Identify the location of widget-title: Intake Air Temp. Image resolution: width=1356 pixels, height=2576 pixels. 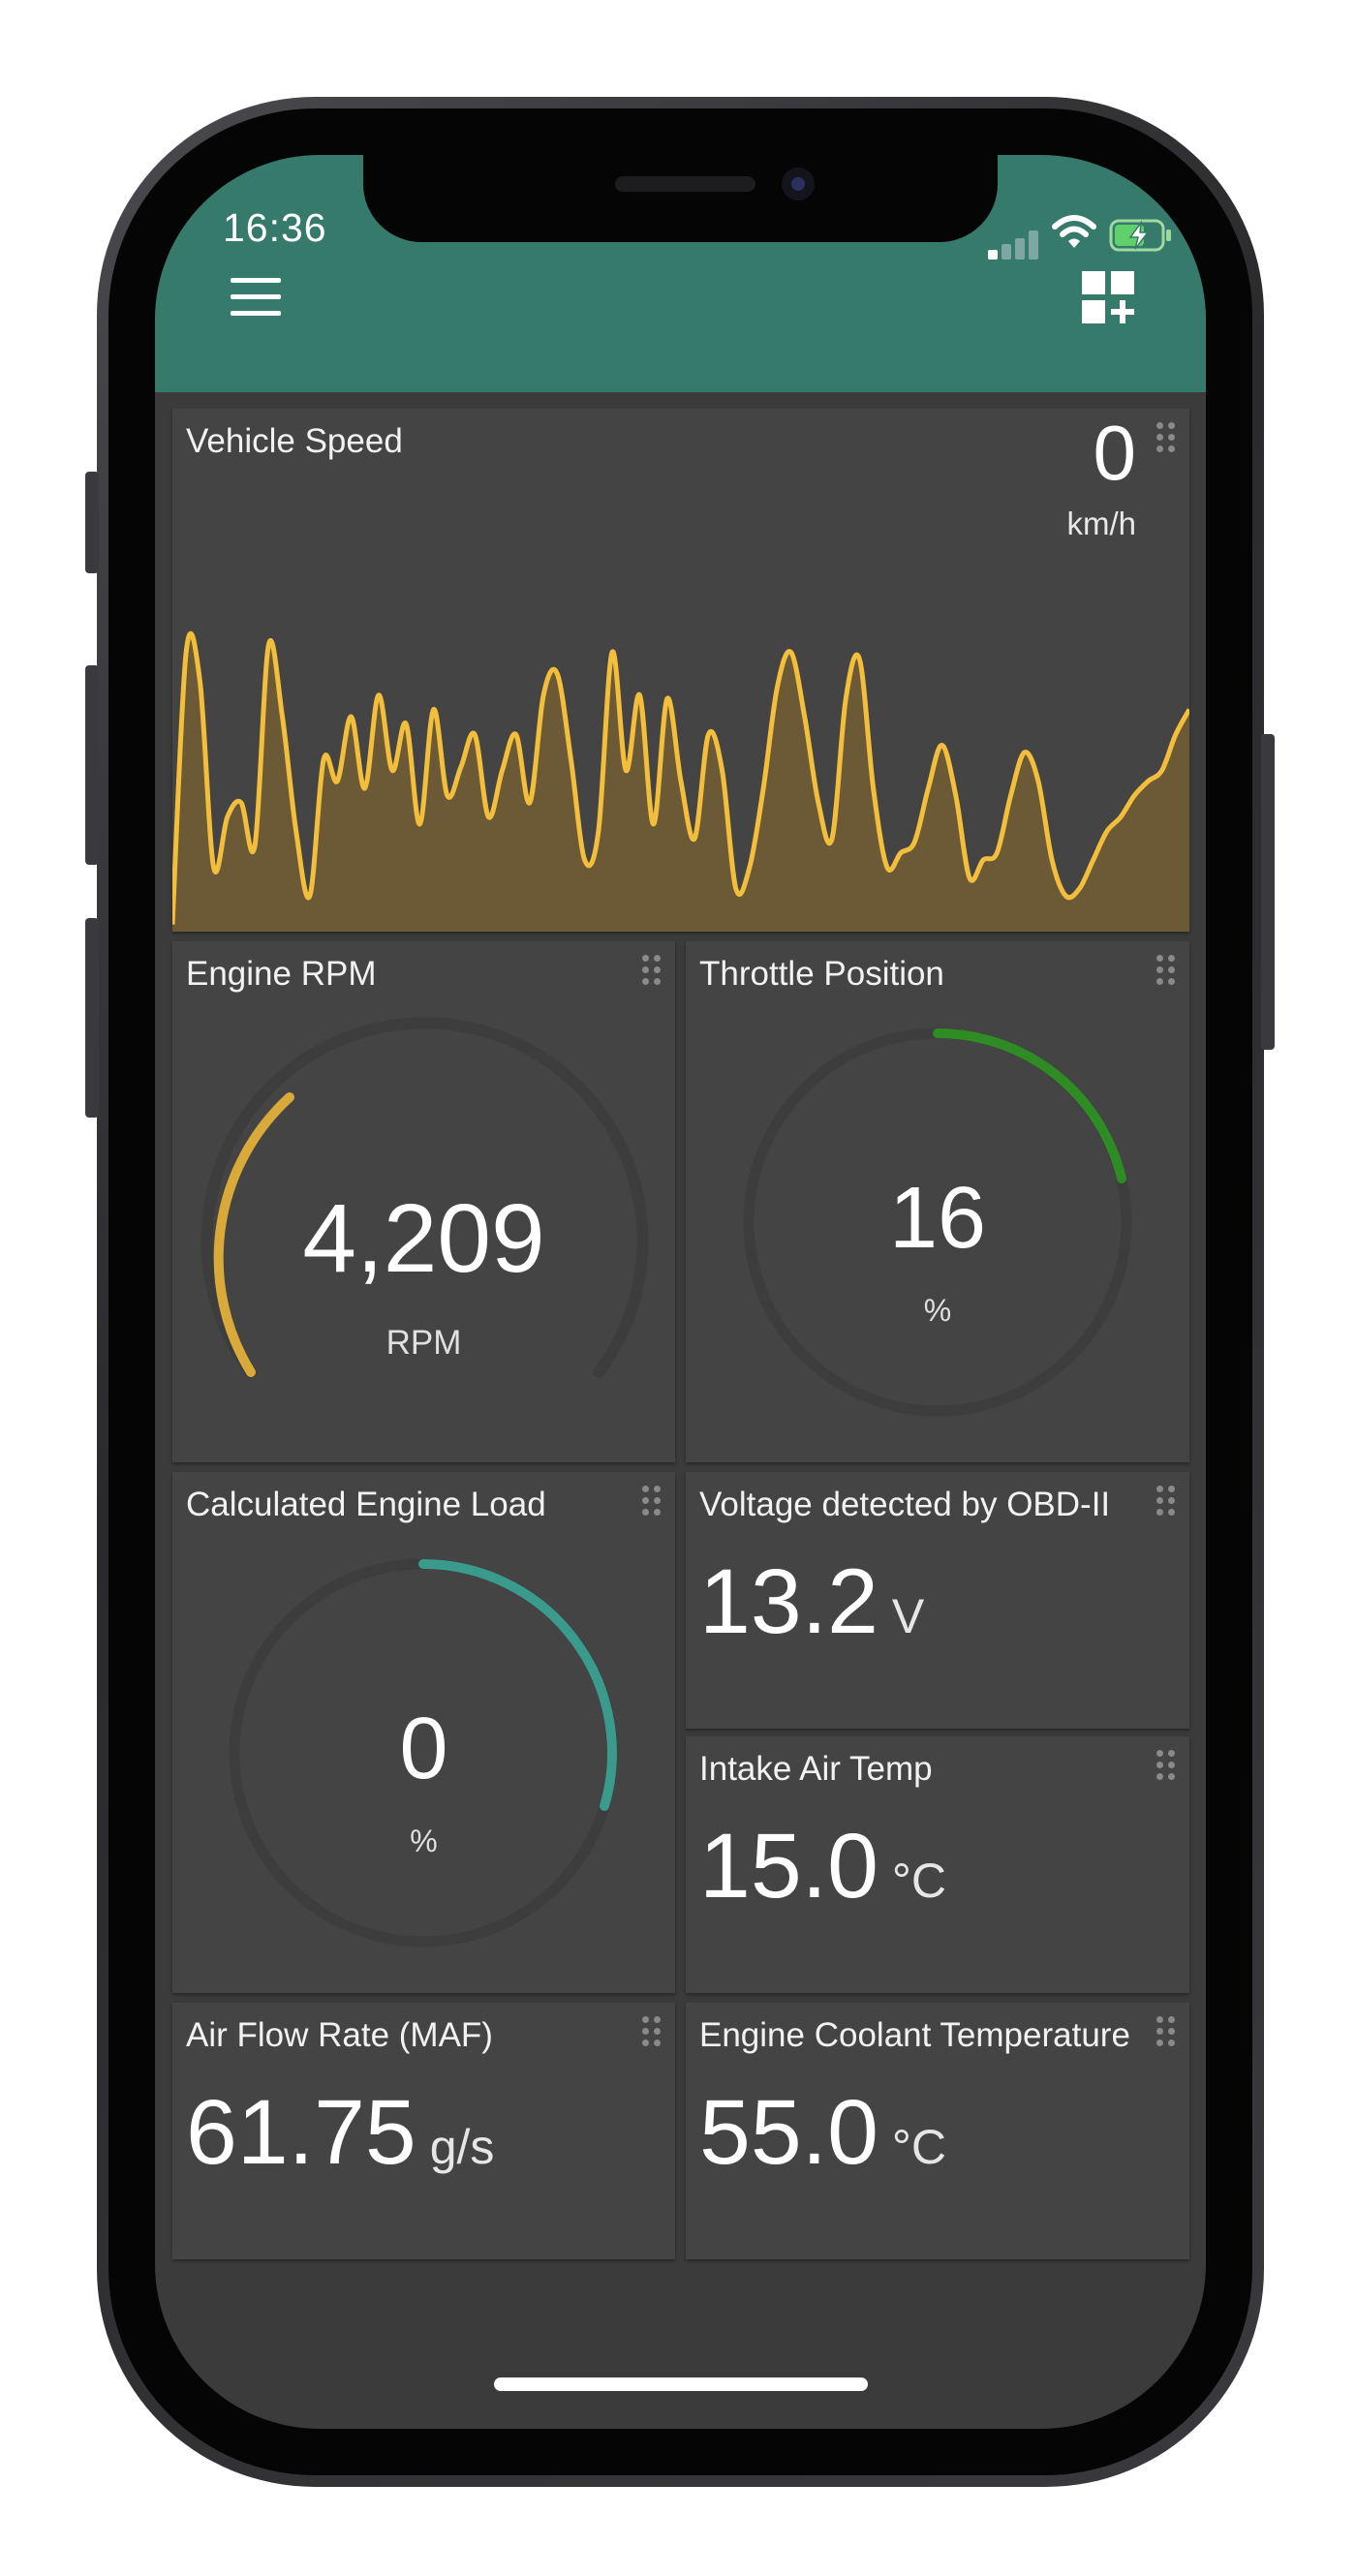
(816, 1769).